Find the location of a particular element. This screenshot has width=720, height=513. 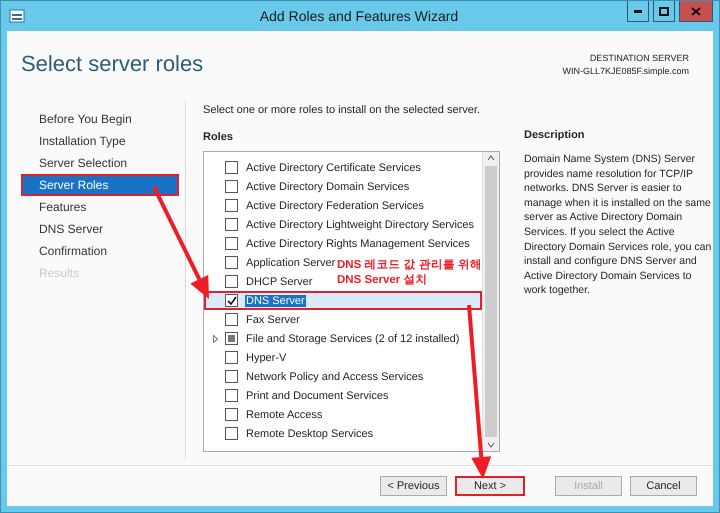

role-row: Active Directory Federation Services is located at coordinates (315, 205).